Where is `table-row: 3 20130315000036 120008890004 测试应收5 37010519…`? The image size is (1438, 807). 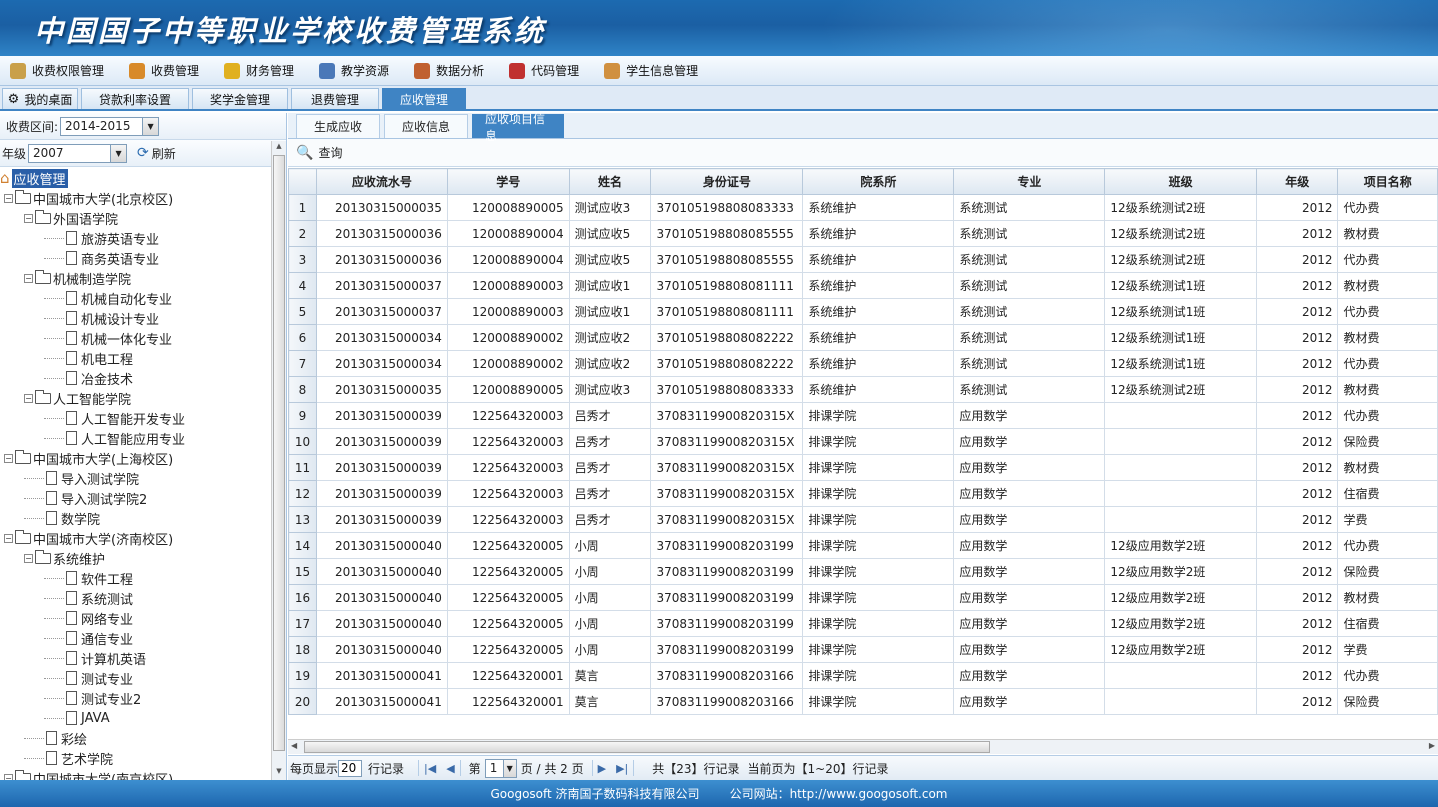
table-row: 3 20130315000036 120008890004 测试应收5 37010519… is located at coordinates (863, 259).